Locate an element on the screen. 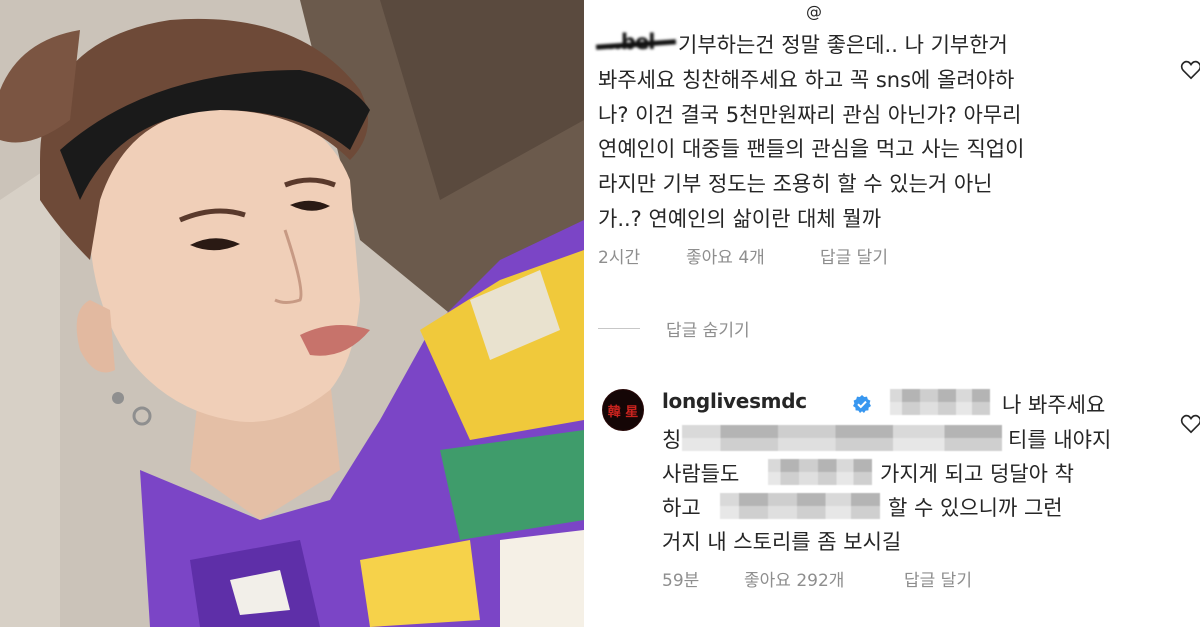  hide-replies-label: 답글 숨기기 is located at coordinates (708, 331).